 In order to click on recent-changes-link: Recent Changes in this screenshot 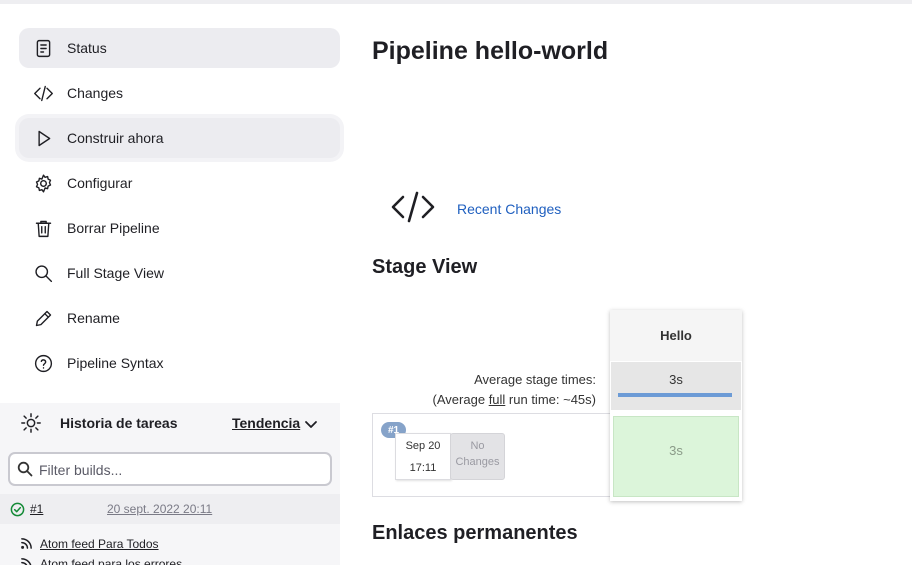, I will do `click(509, 209)`.